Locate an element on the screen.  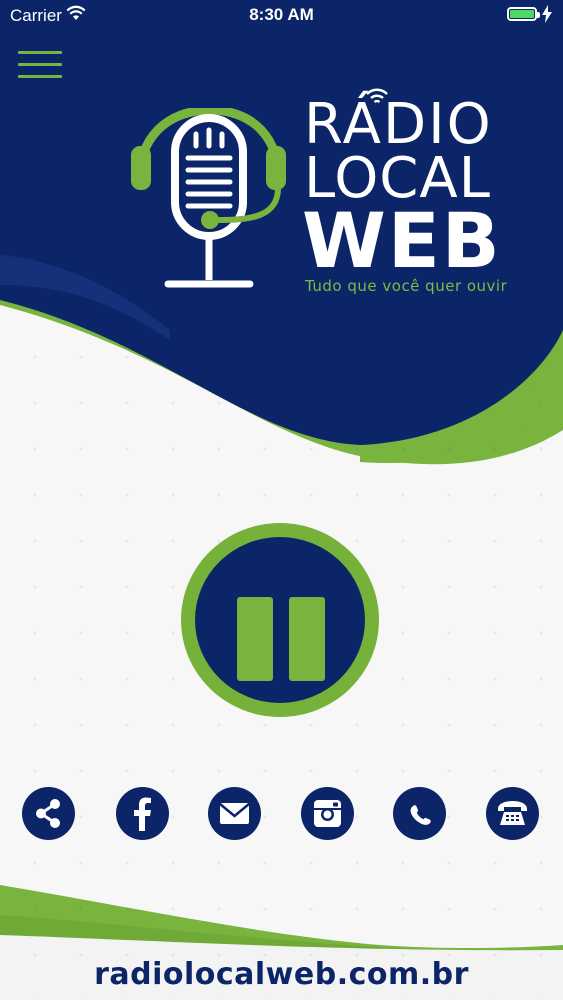
clock-time: 8:30 AM is located at coordinates (281, 14).